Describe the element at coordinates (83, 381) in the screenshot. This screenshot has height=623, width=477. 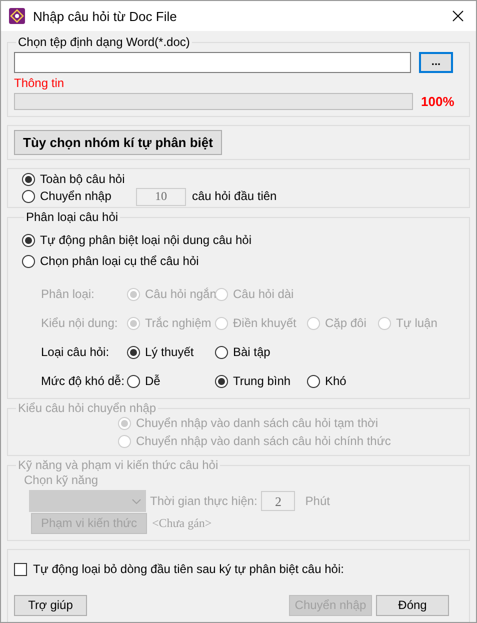
I see `field-label: Mức độ khó dễ:` at that location.